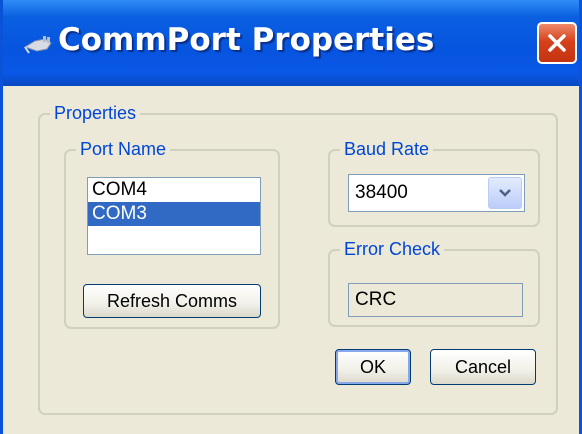 This screenshot has height=434, width=582. I want to click on port-name-label: Port Name, so click(123, 149).